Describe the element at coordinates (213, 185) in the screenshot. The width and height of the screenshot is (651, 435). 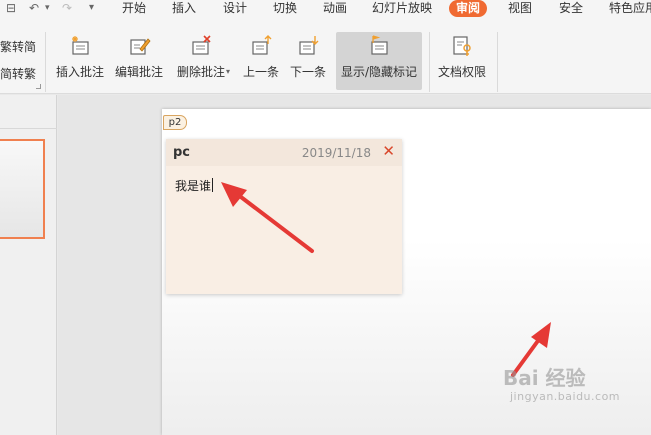
I see `text-cursor` at that location.